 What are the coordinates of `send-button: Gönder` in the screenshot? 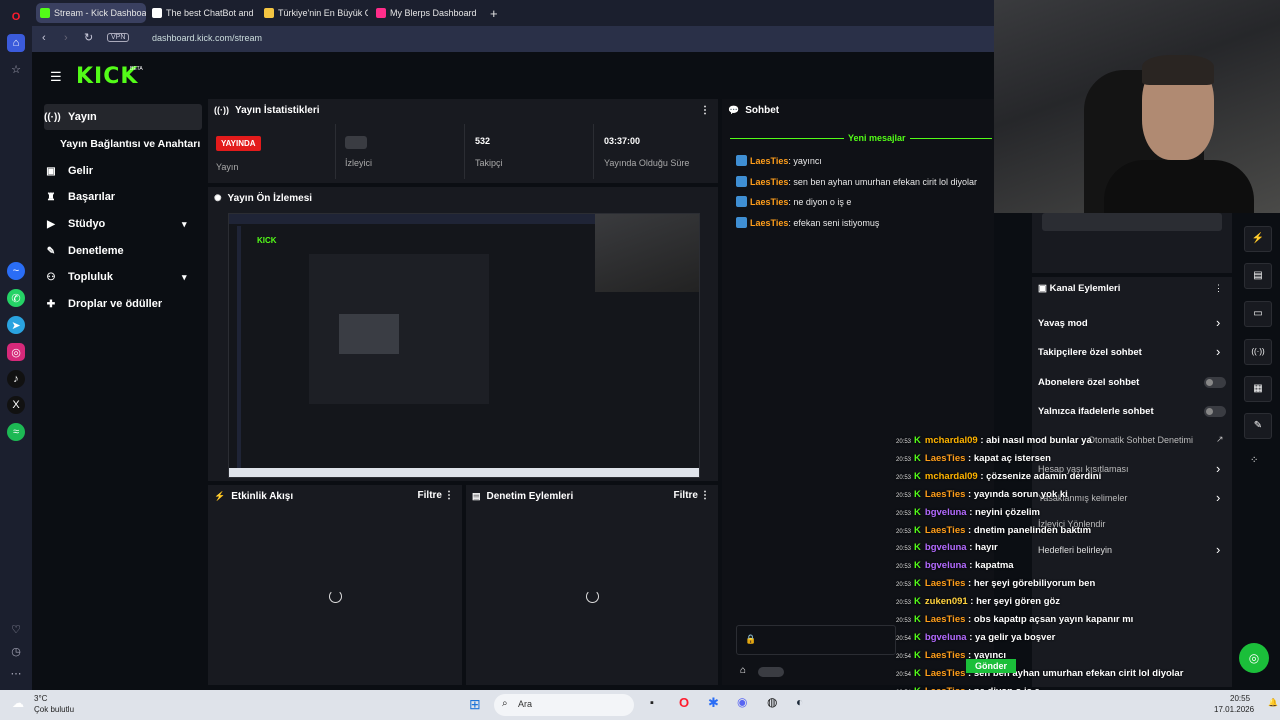 It's located at (991, 666).